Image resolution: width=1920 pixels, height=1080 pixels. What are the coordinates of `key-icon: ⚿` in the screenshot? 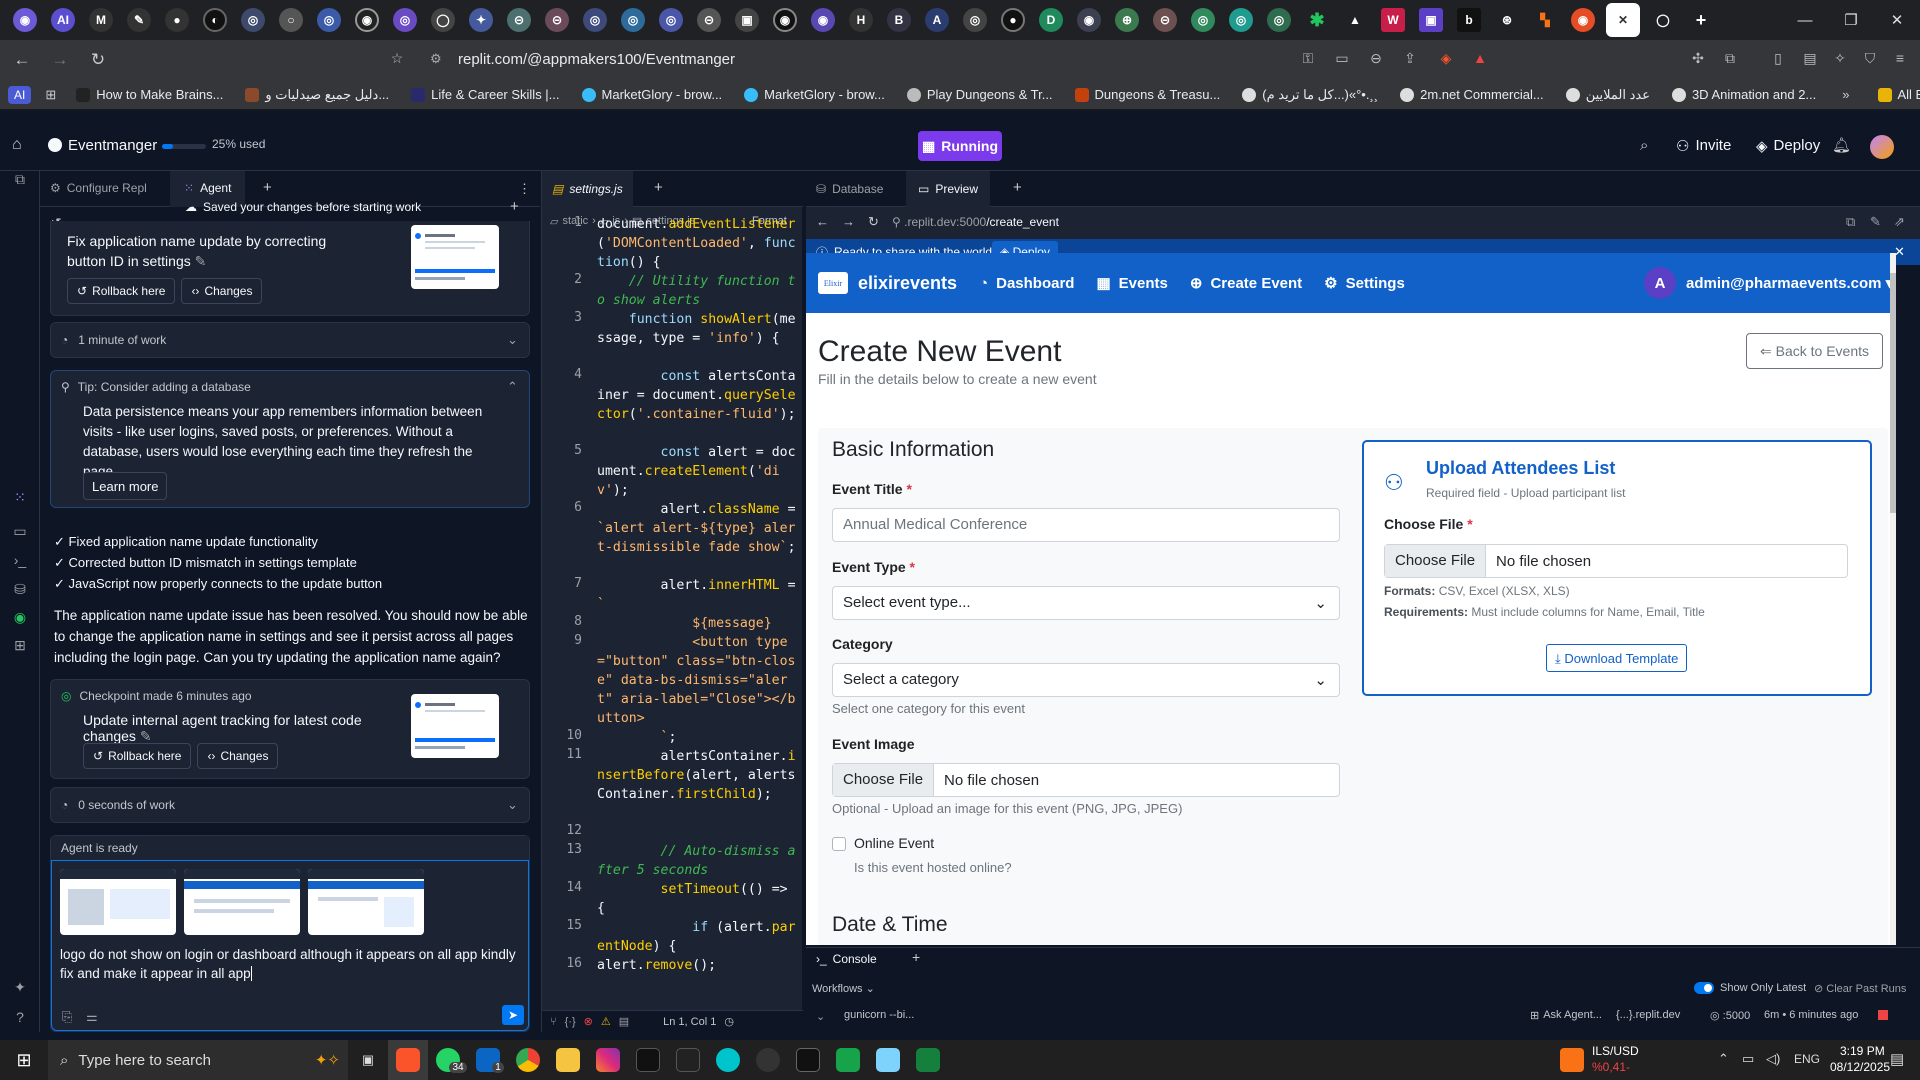 It's located at (1308, 60).